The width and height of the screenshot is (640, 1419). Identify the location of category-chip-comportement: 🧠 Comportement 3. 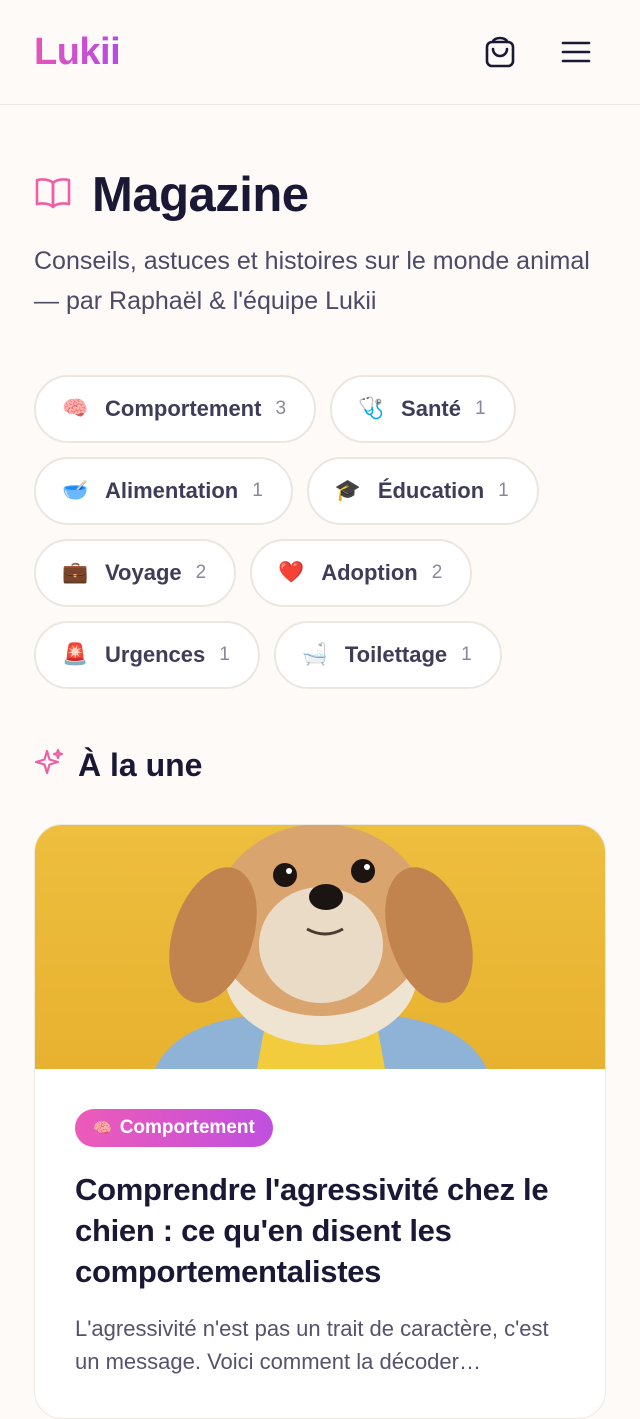
(175, 409).